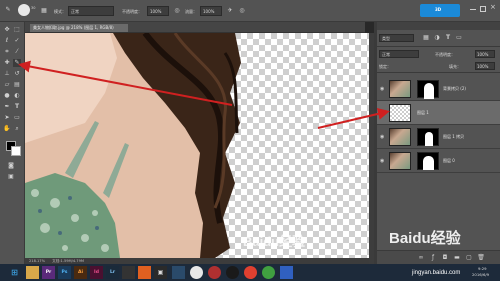 The image size is (500, 281). I want to click on stamp-icon: ⊥, so click(7, 74).